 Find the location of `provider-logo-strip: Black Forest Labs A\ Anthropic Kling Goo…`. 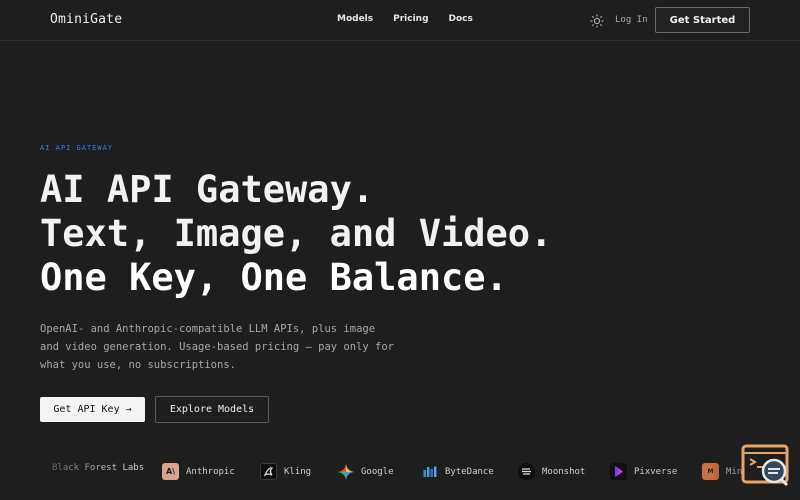

provider-logo-strip: Black Forest Labs A\ Anthropic Kling Goo… is located at coordinates (400, 472).